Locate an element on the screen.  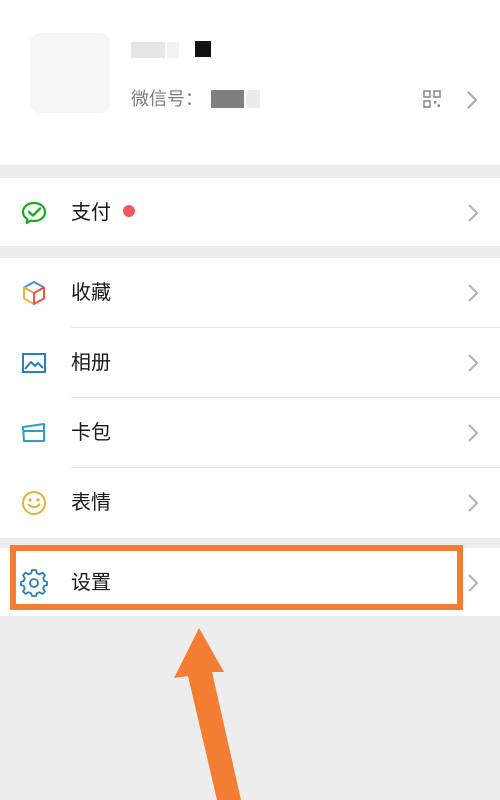
settings-group: 设置 is located at coordinates (250, 582).